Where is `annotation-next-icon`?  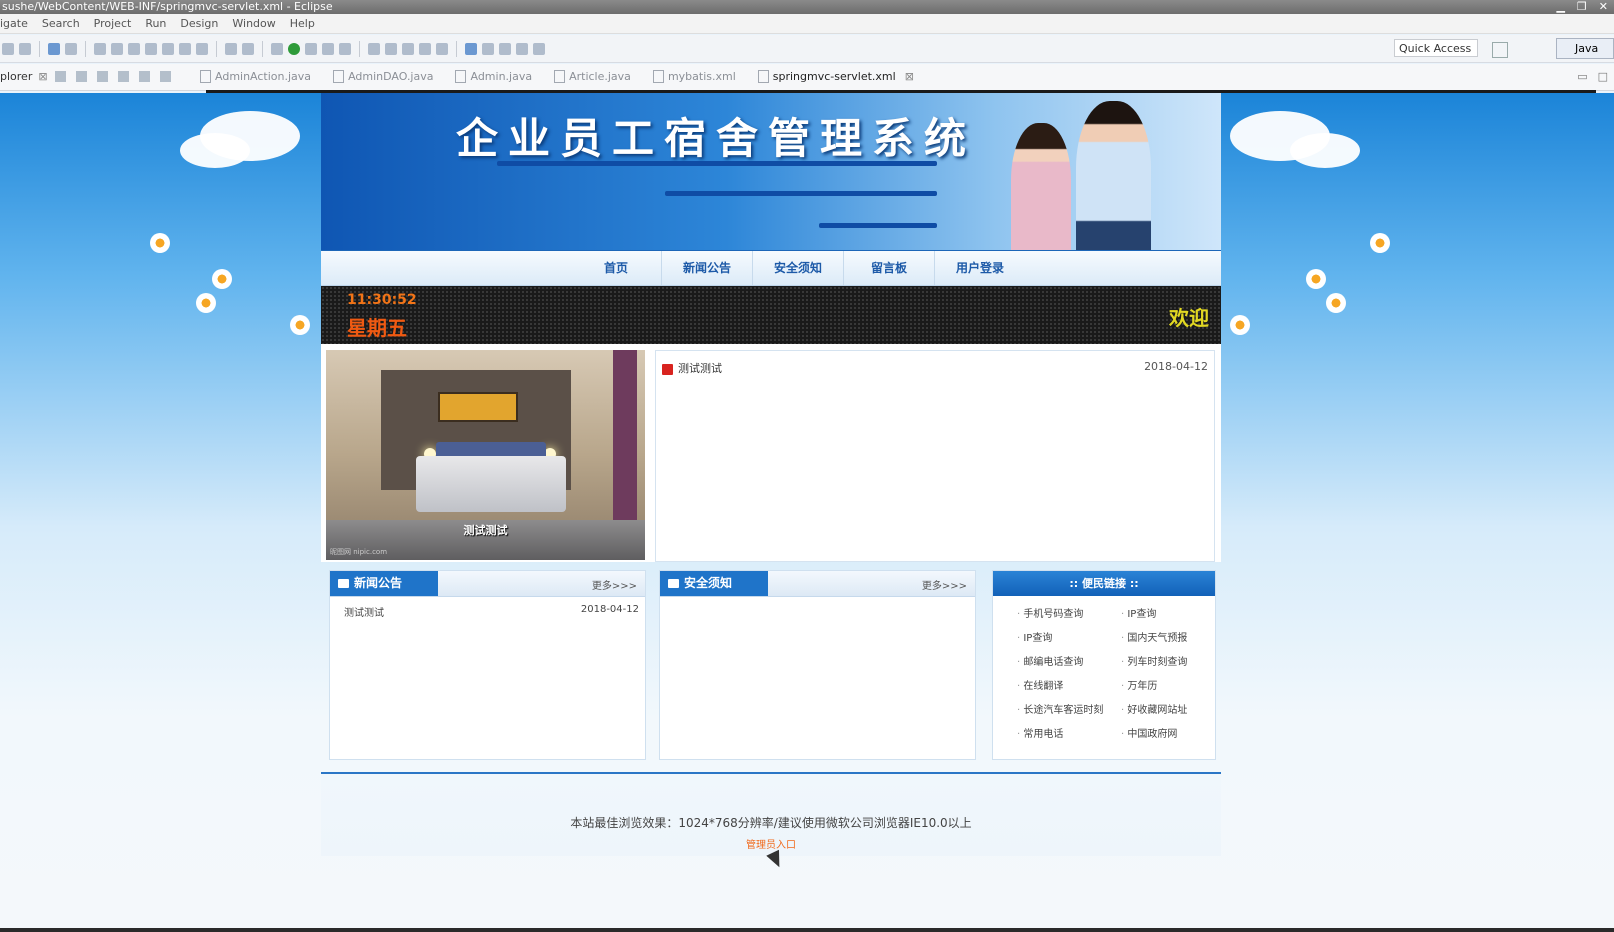
annotation-next-icon is located at coordinates (488, 48).